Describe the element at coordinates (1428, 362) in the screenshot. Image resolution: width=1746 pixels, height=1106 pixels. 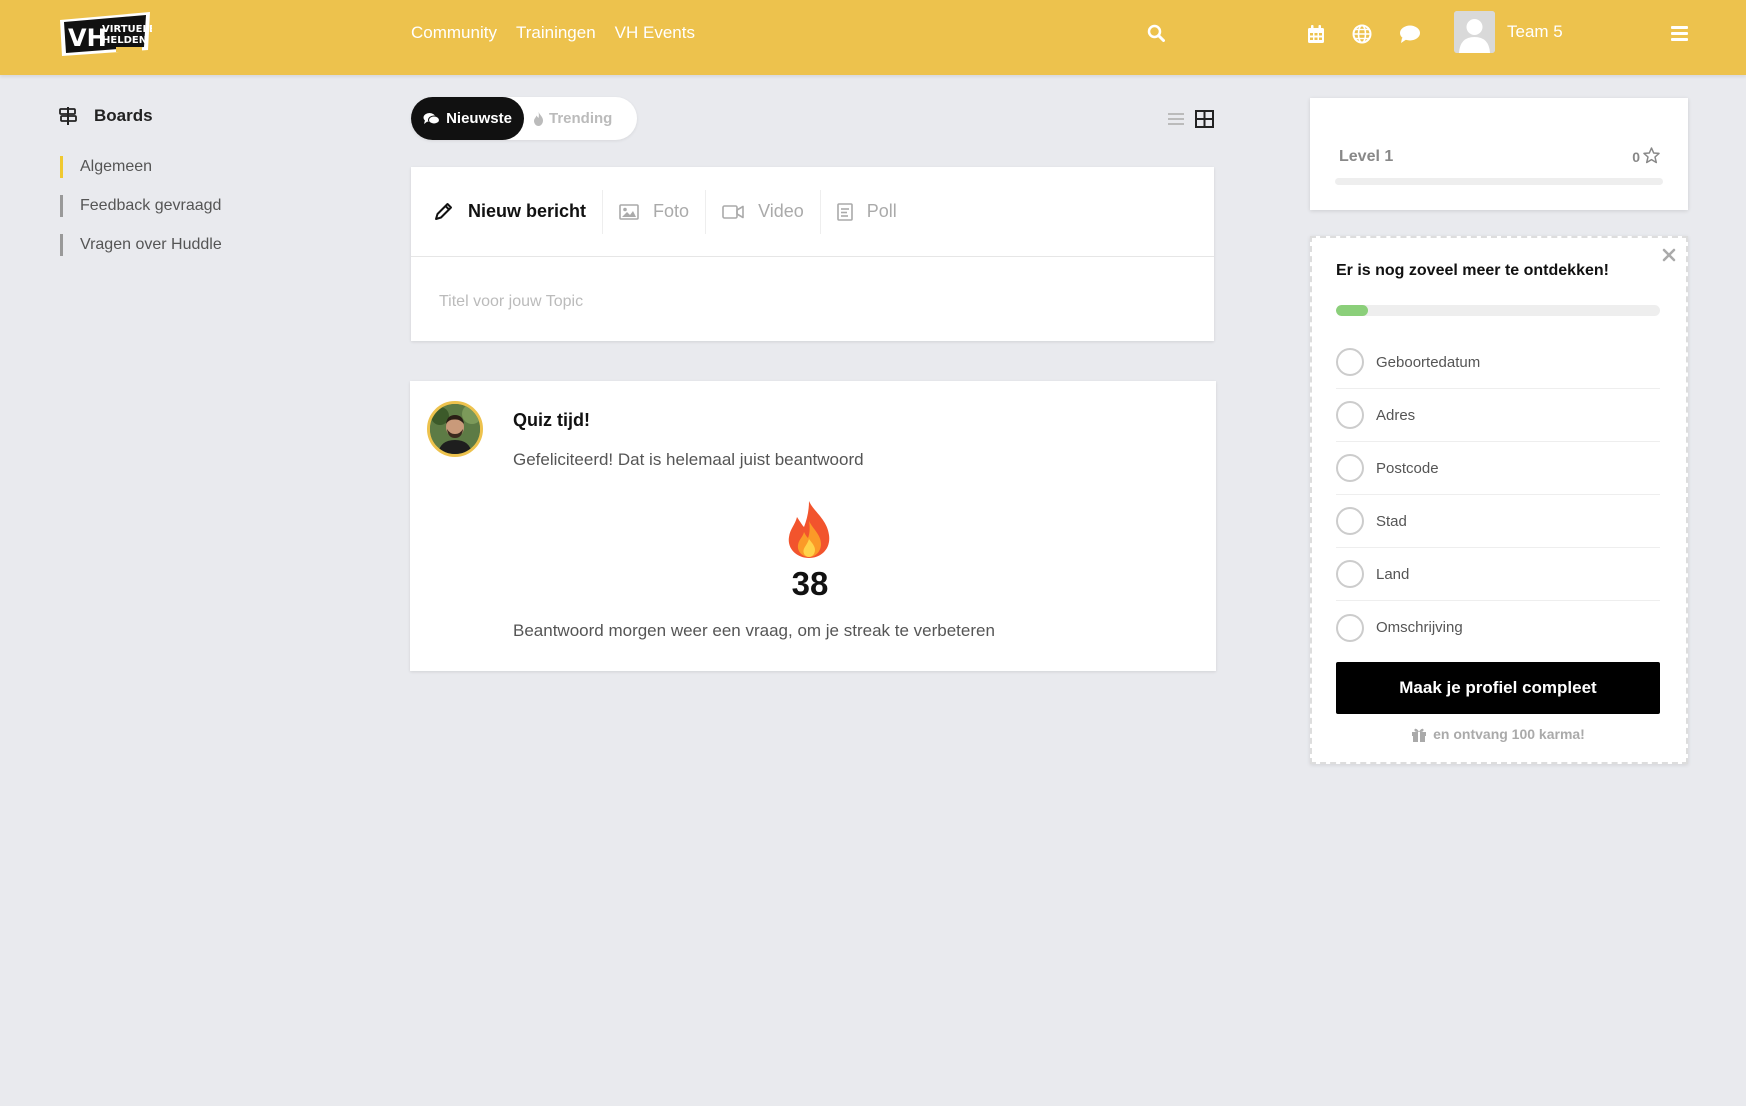
I see `field-label: Geboortedatum` at that location.